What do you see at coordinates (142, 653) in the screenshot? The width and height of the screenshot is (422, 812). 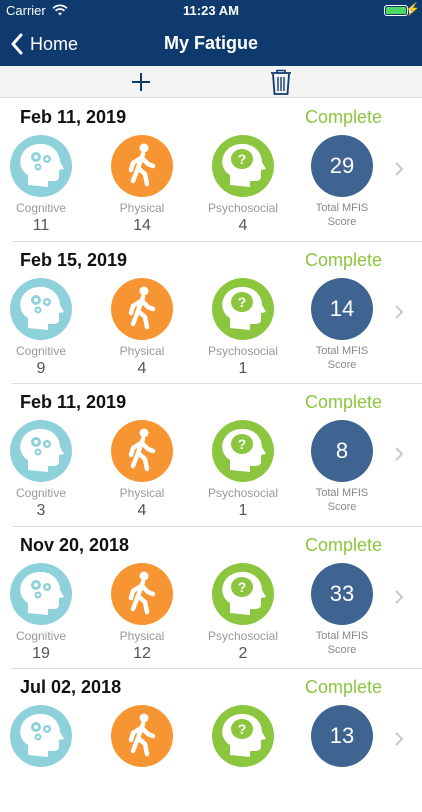 I see `physical-score: 12` at bounding box center [142, 653].